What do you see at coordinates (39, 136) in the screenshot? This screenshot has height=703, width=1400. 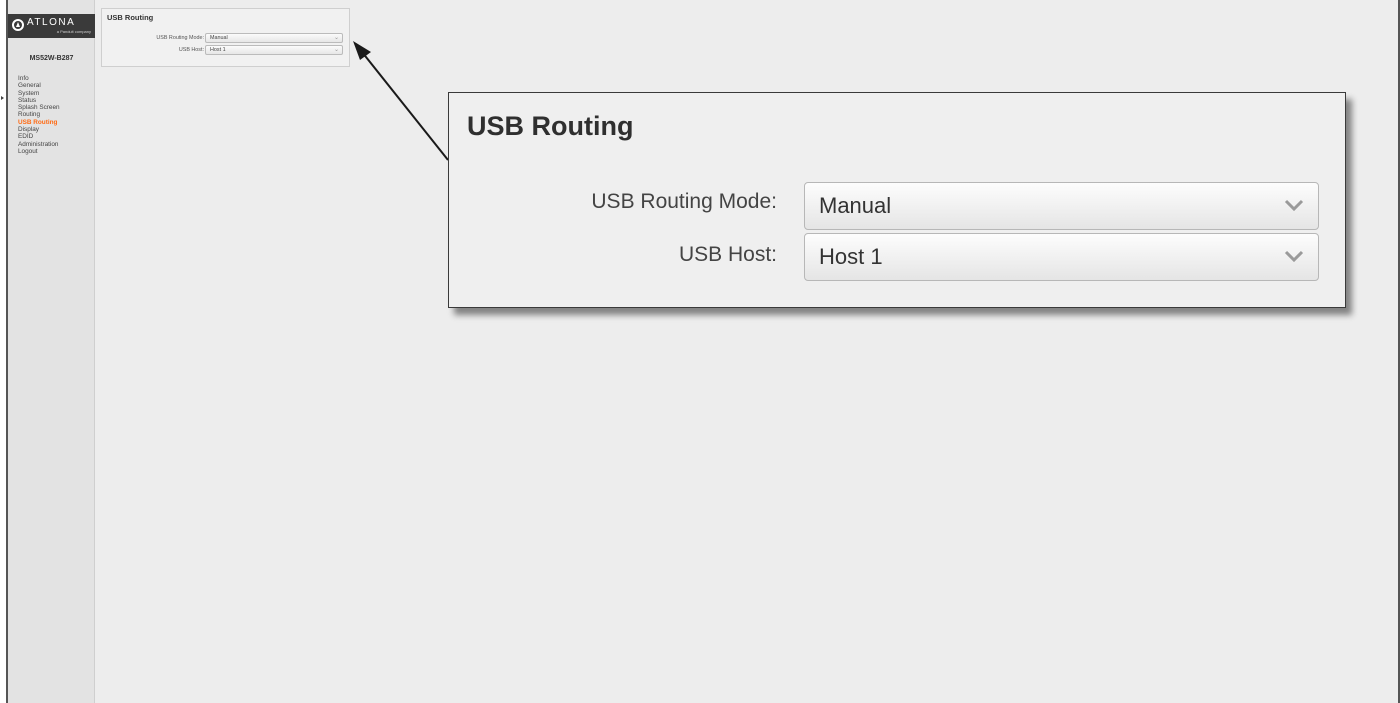 I see `sidebar-item-edid: EDID` at bounding box center [39, 136].